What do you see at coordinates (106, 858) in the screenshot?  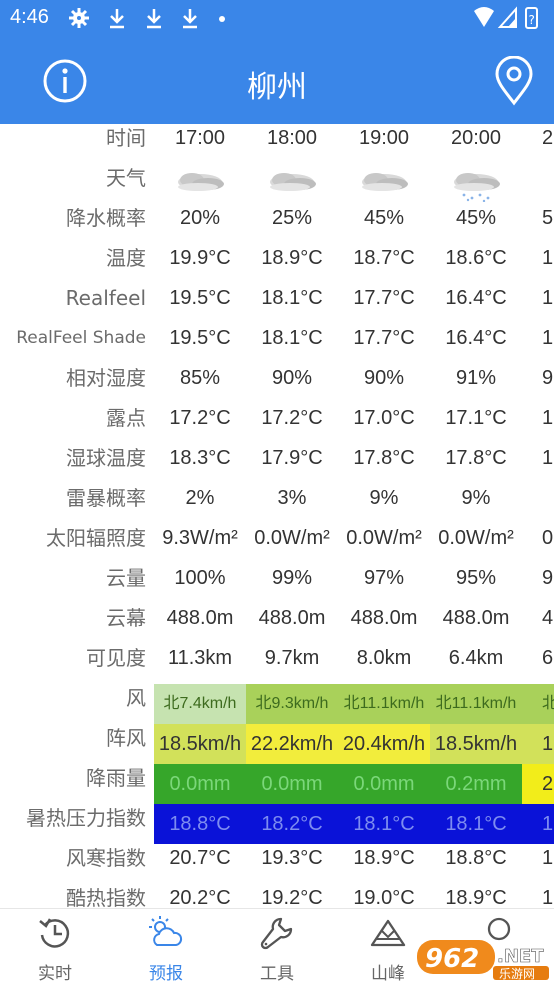 I see `row-label-wind-chill: 风寒指数` at bounding box center [106, 858].